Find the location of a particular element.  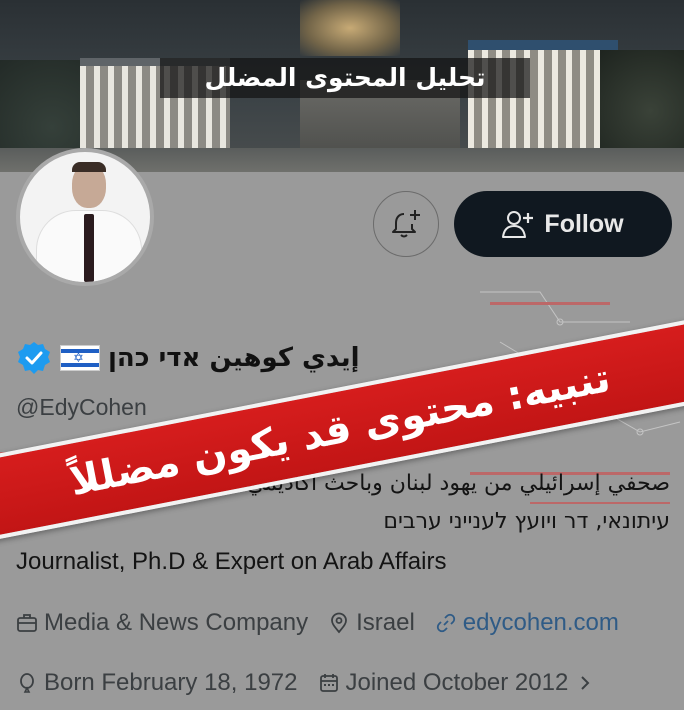

location-label: Israel is located at coordinates (385, 622).